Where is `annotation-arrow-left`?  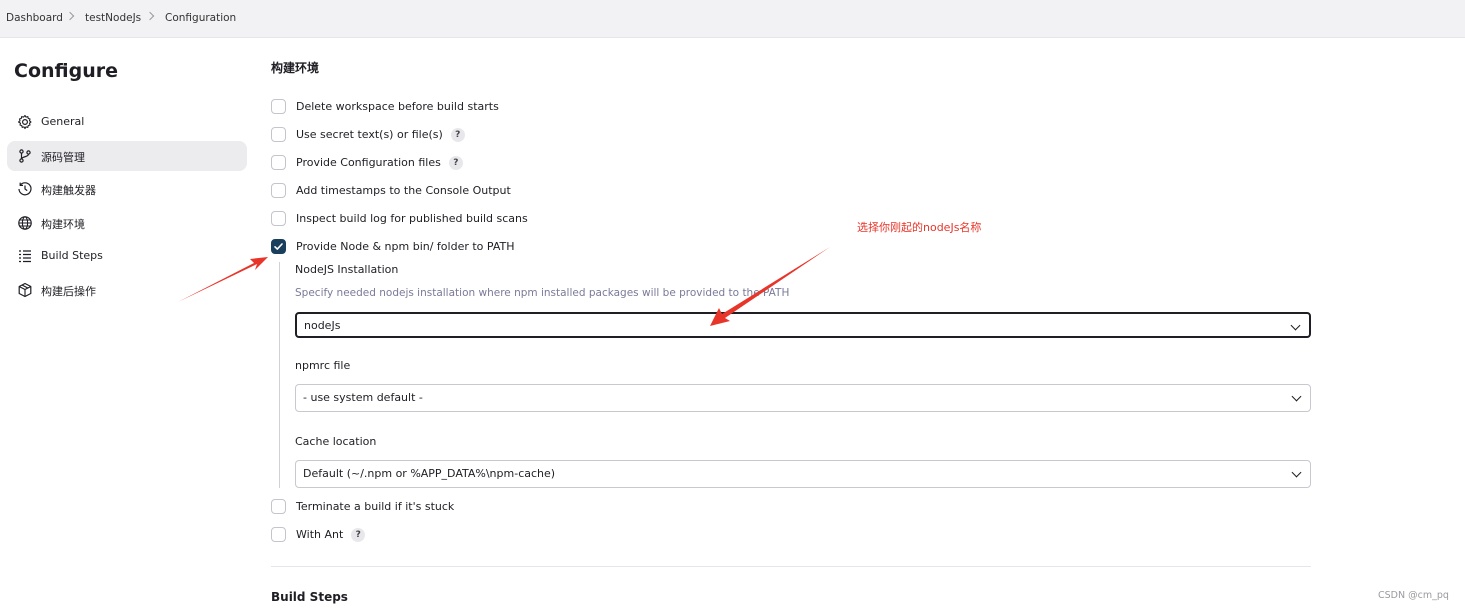 annotation-arrow-left is located at coordinates (223, 279).